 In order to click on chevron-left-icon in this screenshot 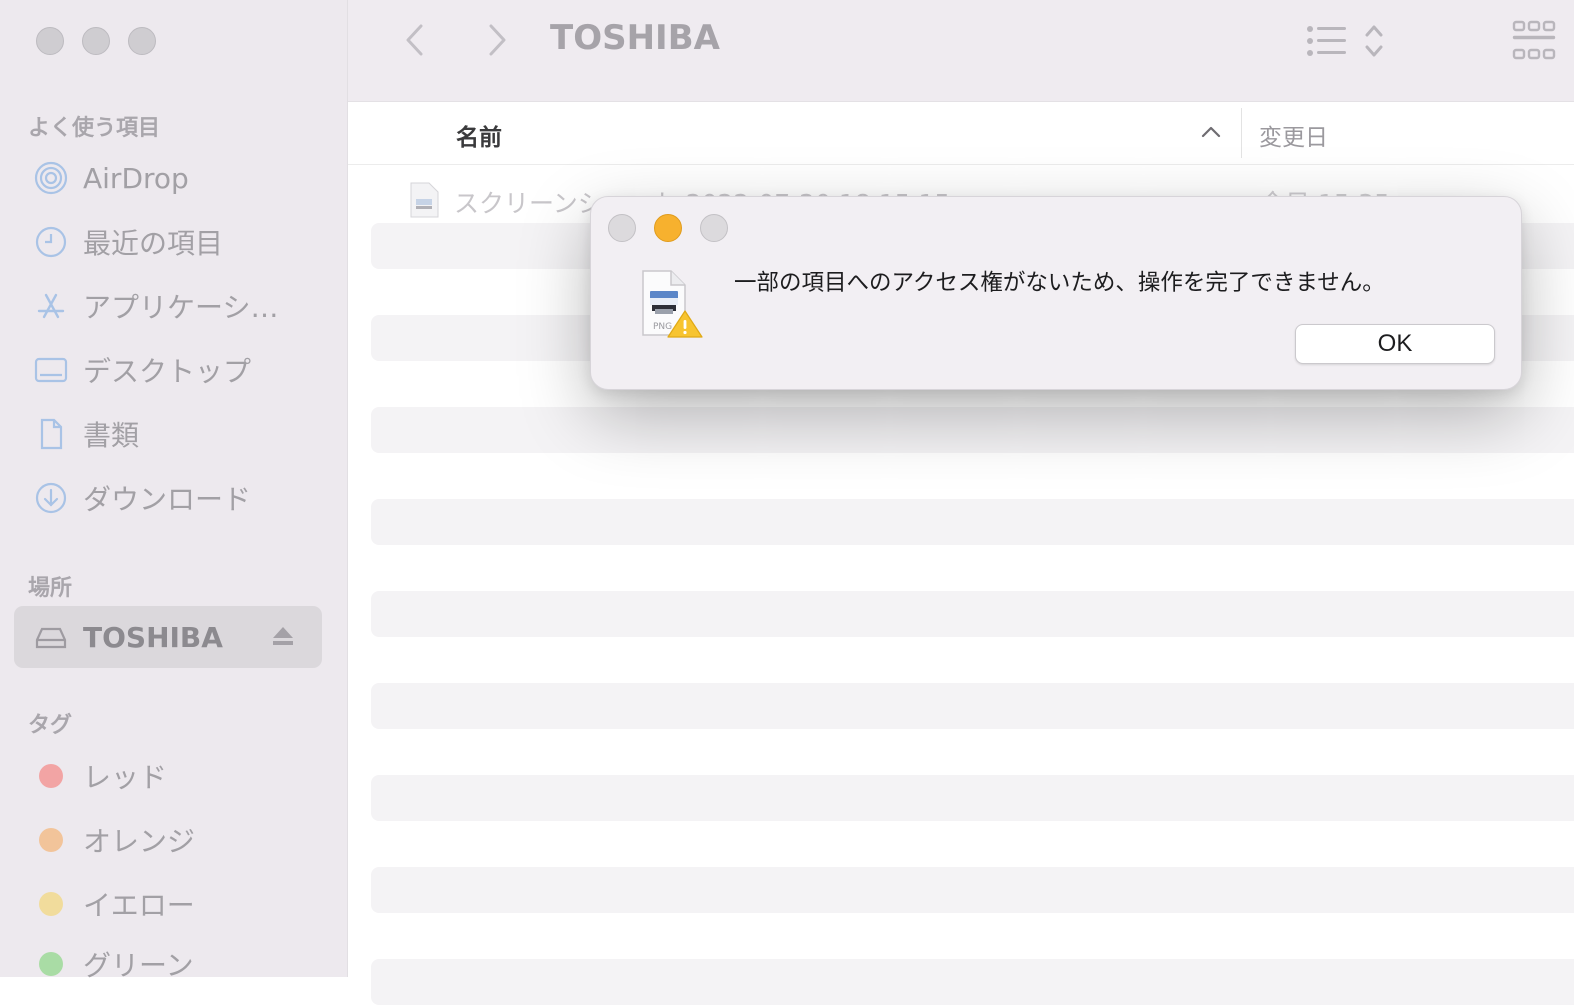, I will do `click(414, 40)`.